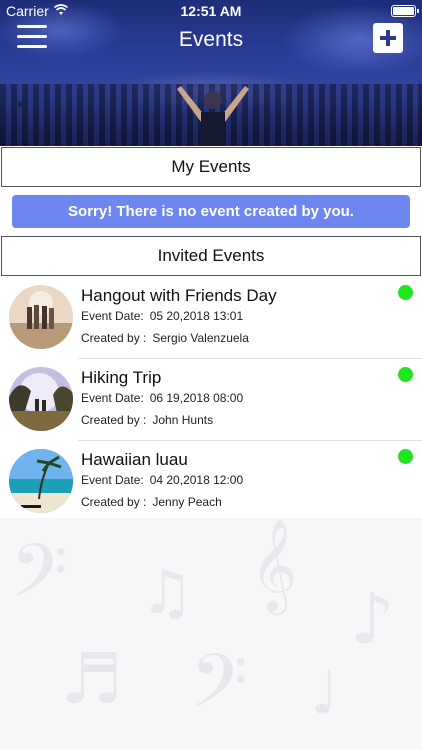 The height and width of the screenshot is (750, 422). I want to click on event-creator: Created by : Sergio Valenzuela, so click(165, 338).